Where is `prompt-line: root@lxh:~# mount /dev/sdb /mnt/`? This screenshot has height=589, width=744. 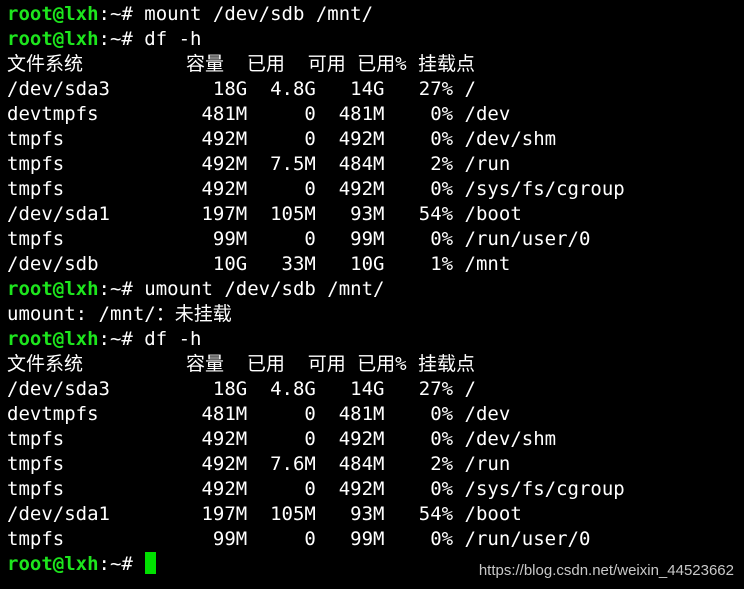
prompt-line: root@lxh:~# mount /dev/sdb /mnt/ is located at coordinates (375, 14).